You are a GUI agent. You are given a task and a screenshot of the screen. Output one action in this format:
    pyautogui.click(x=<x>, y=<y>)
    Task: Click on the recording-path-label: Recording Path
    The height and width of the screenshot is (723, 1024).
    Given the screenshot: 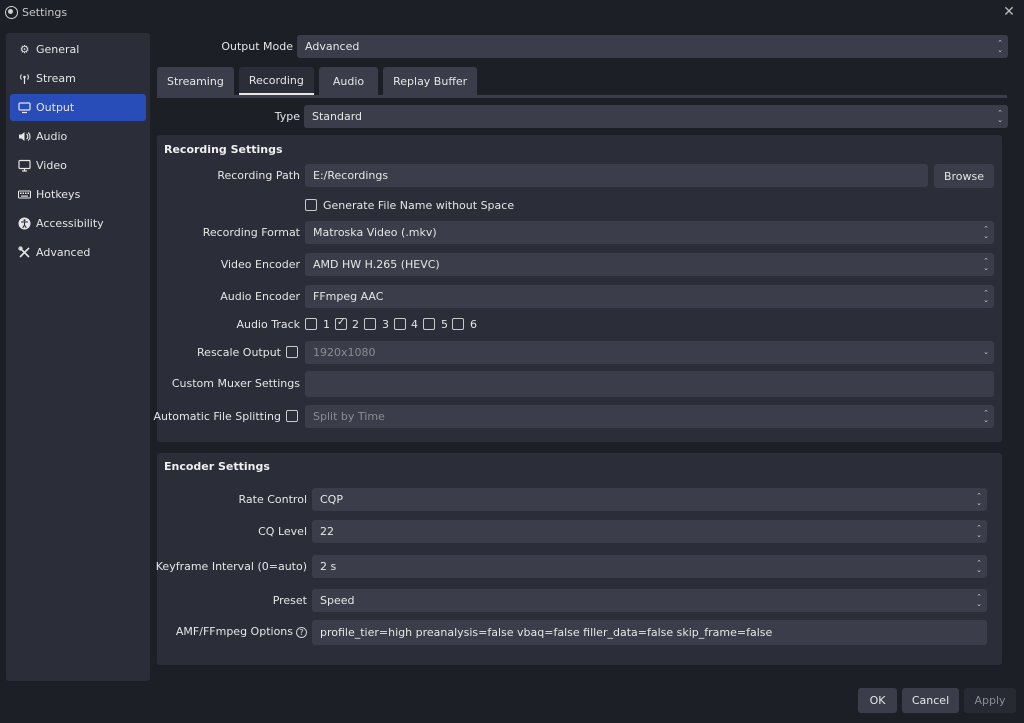 What is the action you would take?
    pyautogui.click(x=258, y=175)
    